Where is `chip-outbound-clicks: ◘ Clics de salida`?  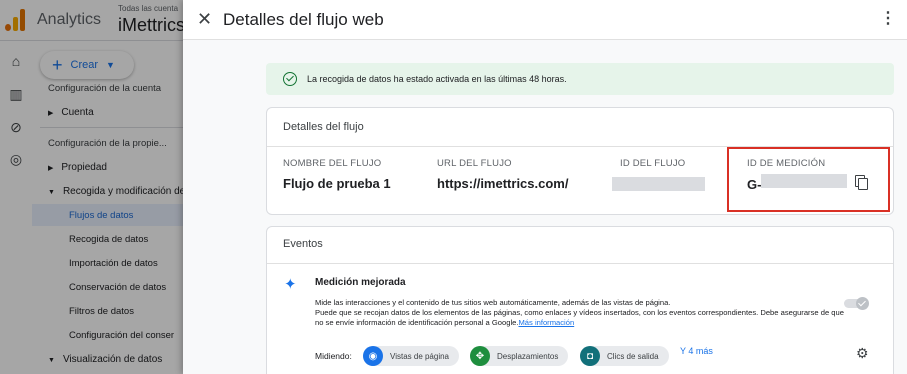 chip-outbound-clicks: ◘ Clics de salida is located at coordinates (624, 356).